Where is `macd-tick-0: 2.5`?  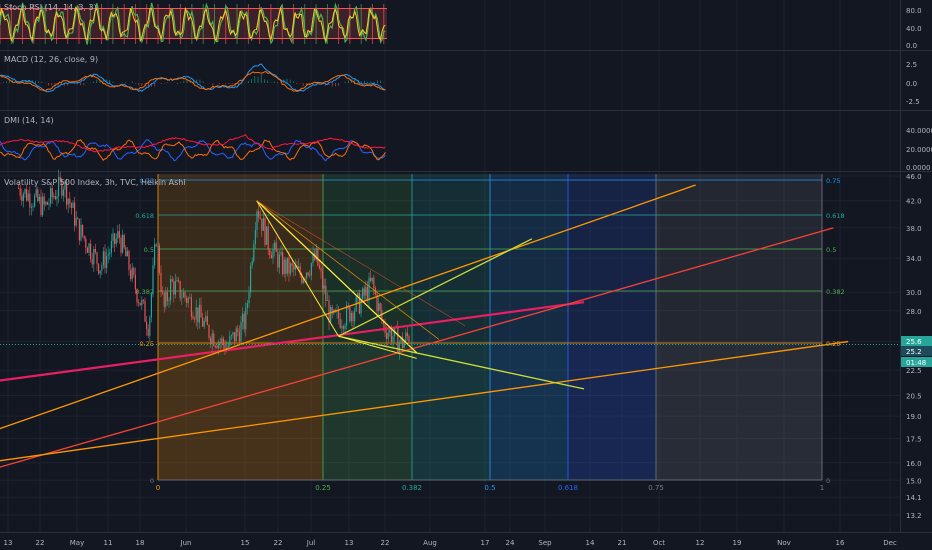
macd-tick-0: 2.5 is located at coordinates (911, 65).